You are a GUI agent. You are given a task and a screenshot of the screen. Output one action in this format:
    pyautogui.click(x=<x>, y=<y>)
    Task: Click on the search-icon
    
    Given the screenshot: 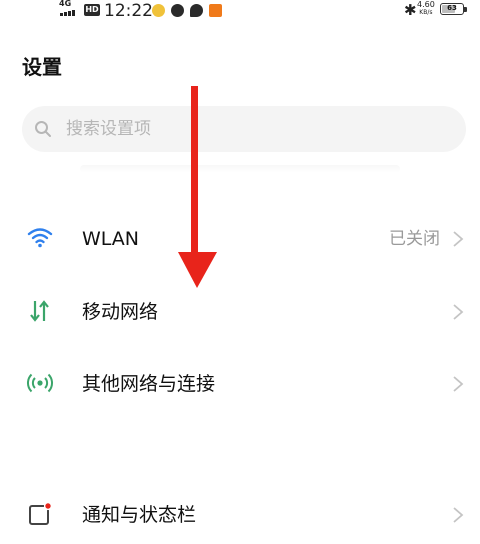 What is the action you would take?
    pyautogui.click(x=43, y=129)
    